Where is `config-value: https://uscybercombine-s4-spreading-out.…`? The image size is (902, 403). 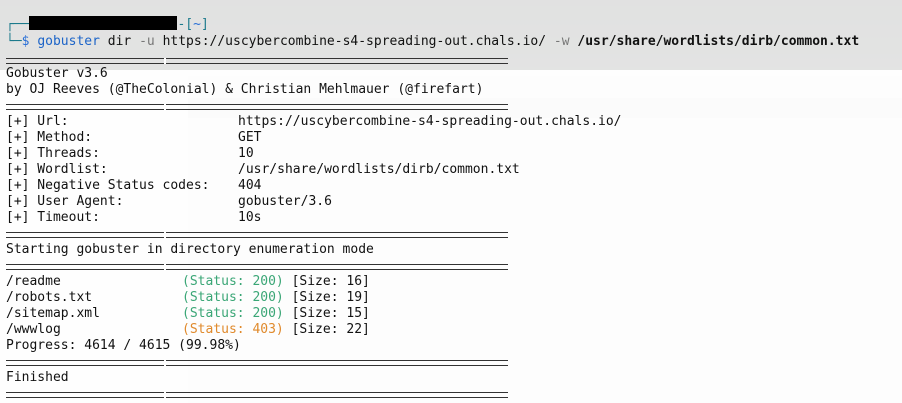 config-value: https://uscybercombine-s4-spreading-out.… is located at coordinates (430, 121).